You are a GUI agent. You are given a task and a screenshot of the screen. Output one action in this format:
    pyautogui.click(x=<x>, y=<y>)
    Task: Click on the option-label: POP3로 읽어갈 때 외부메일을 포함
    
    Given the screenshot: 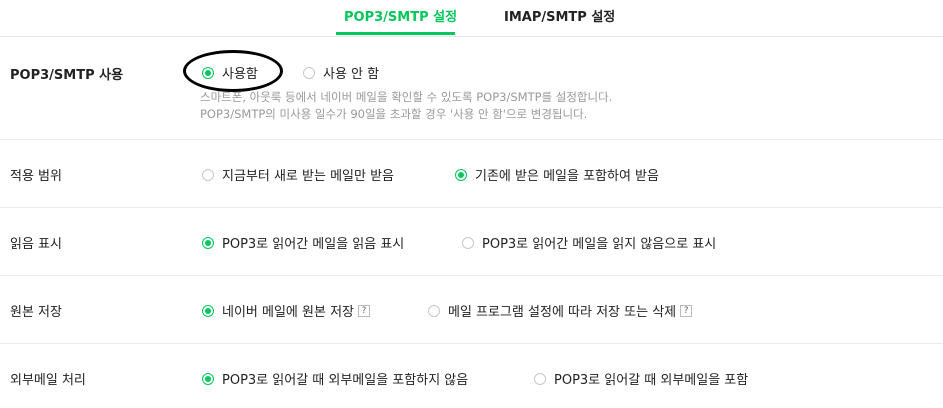 What is the action you would take?
    pyautogui.click(x=651, y=380)
    